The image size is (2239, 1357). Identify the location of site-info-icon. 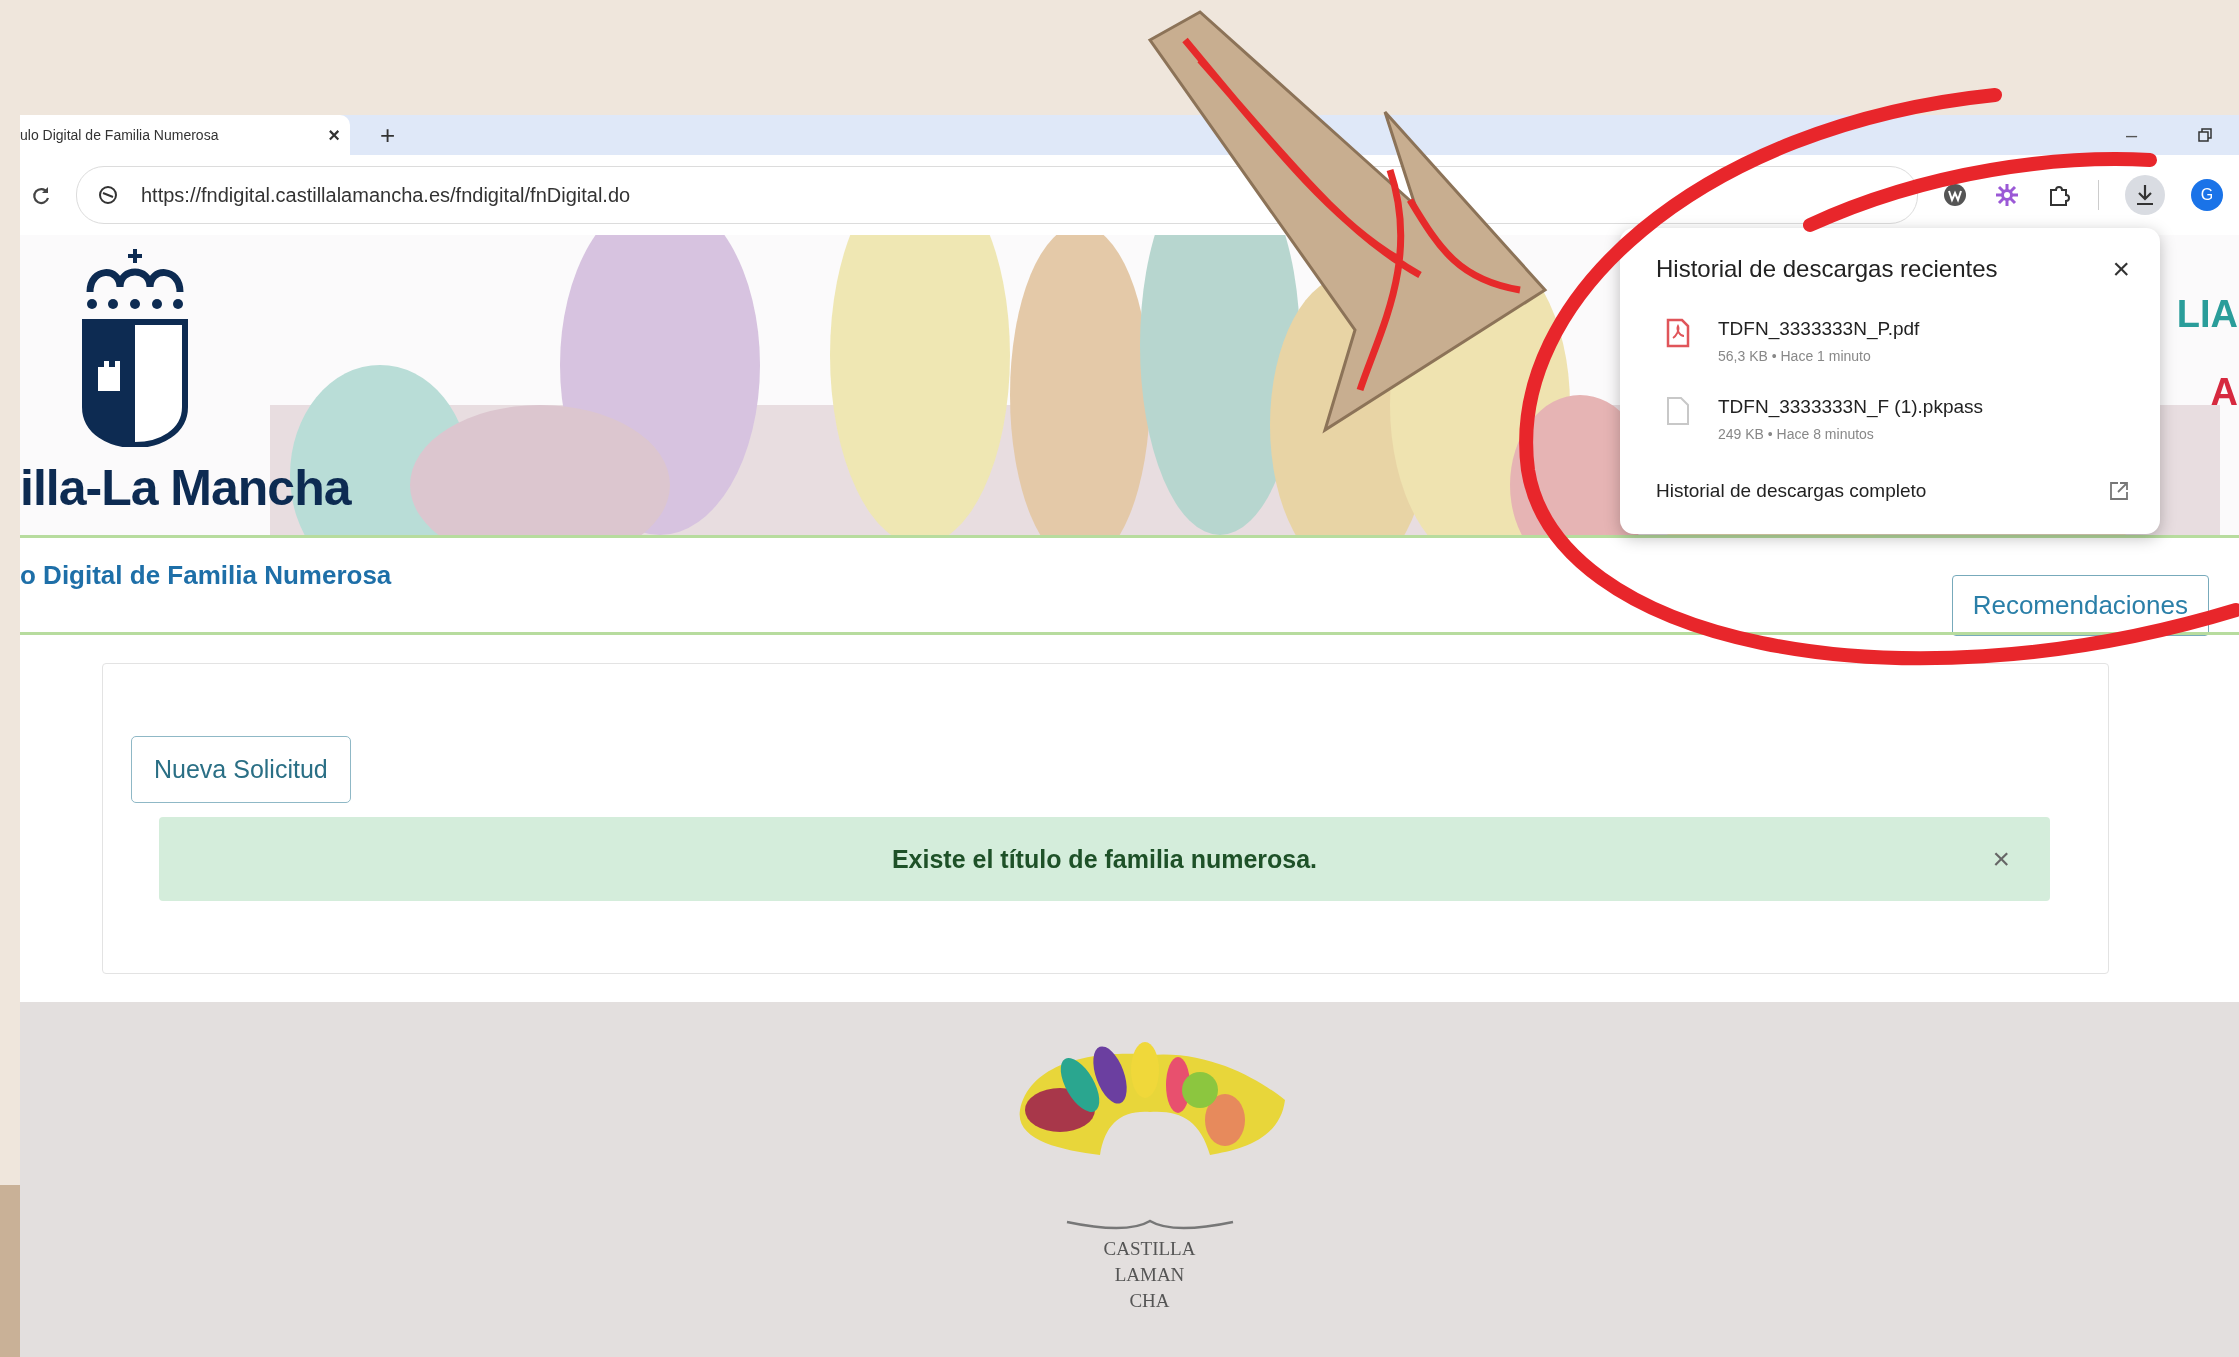
(108, 195).